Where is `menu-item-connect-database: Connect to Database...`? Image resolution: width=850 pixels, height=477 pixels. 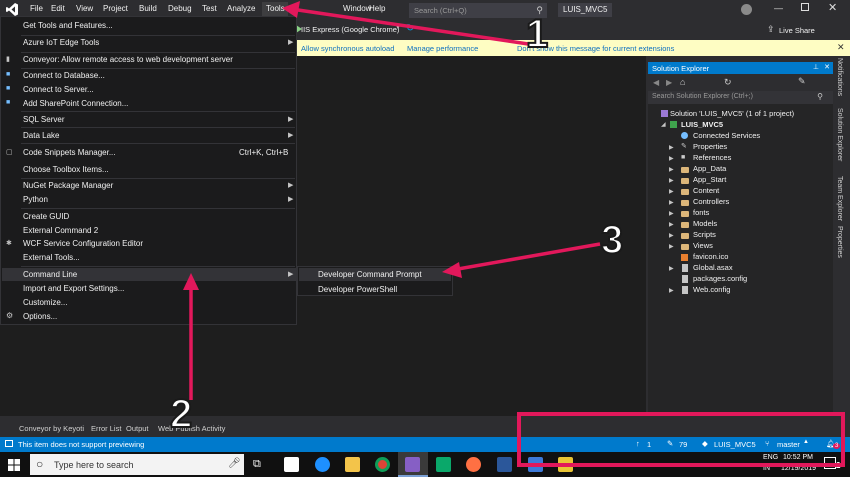
menu-item-connect-database: Connect to Database... is located at coordinates (64, 75).